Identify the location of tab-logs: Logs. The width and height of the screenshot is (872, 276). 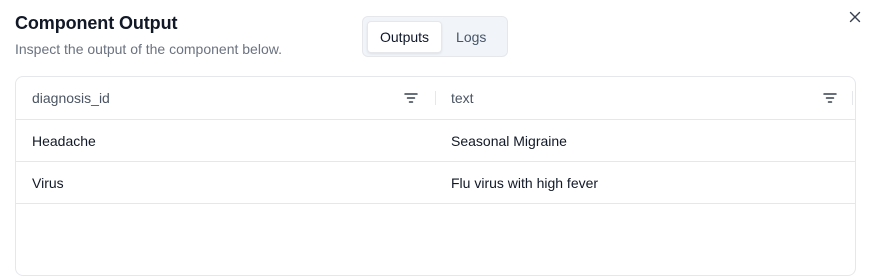
(471, 37).